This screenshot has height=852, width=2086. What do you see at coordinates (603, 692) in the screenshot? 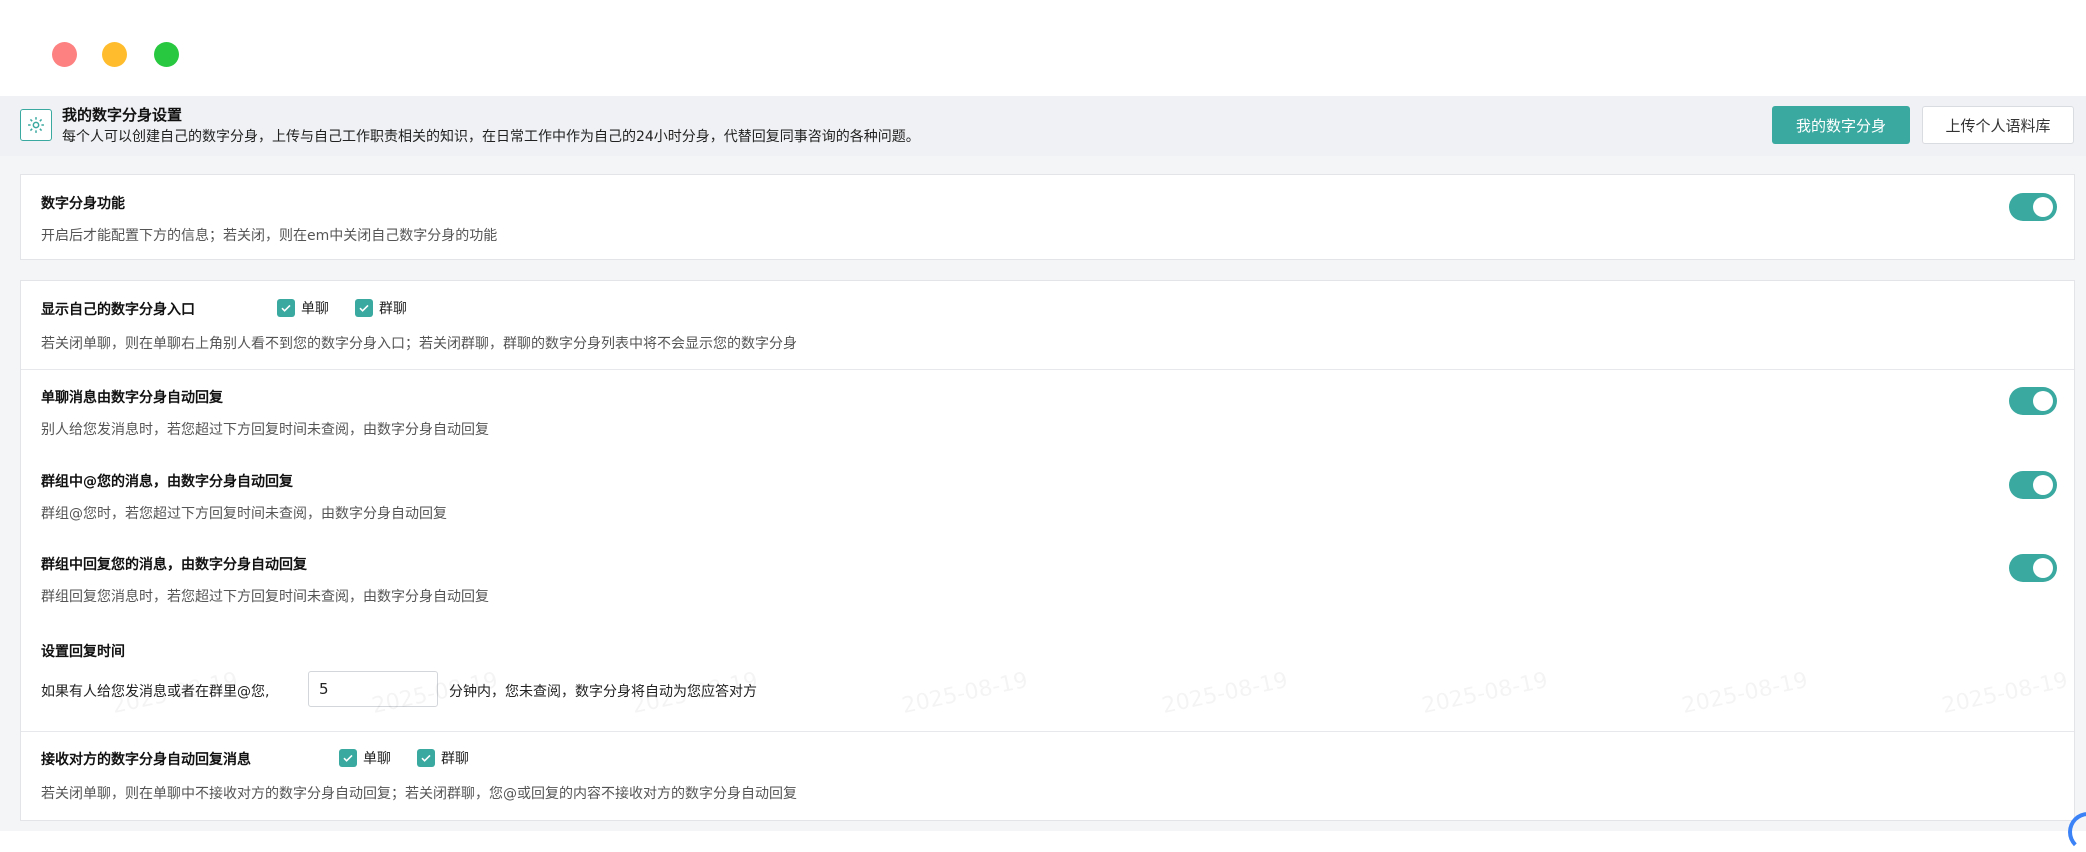
I see `reply-time-suffix: 分钟内，您未查阅，数字分身将自动为您应答对方` at bounding box center [603, 692].